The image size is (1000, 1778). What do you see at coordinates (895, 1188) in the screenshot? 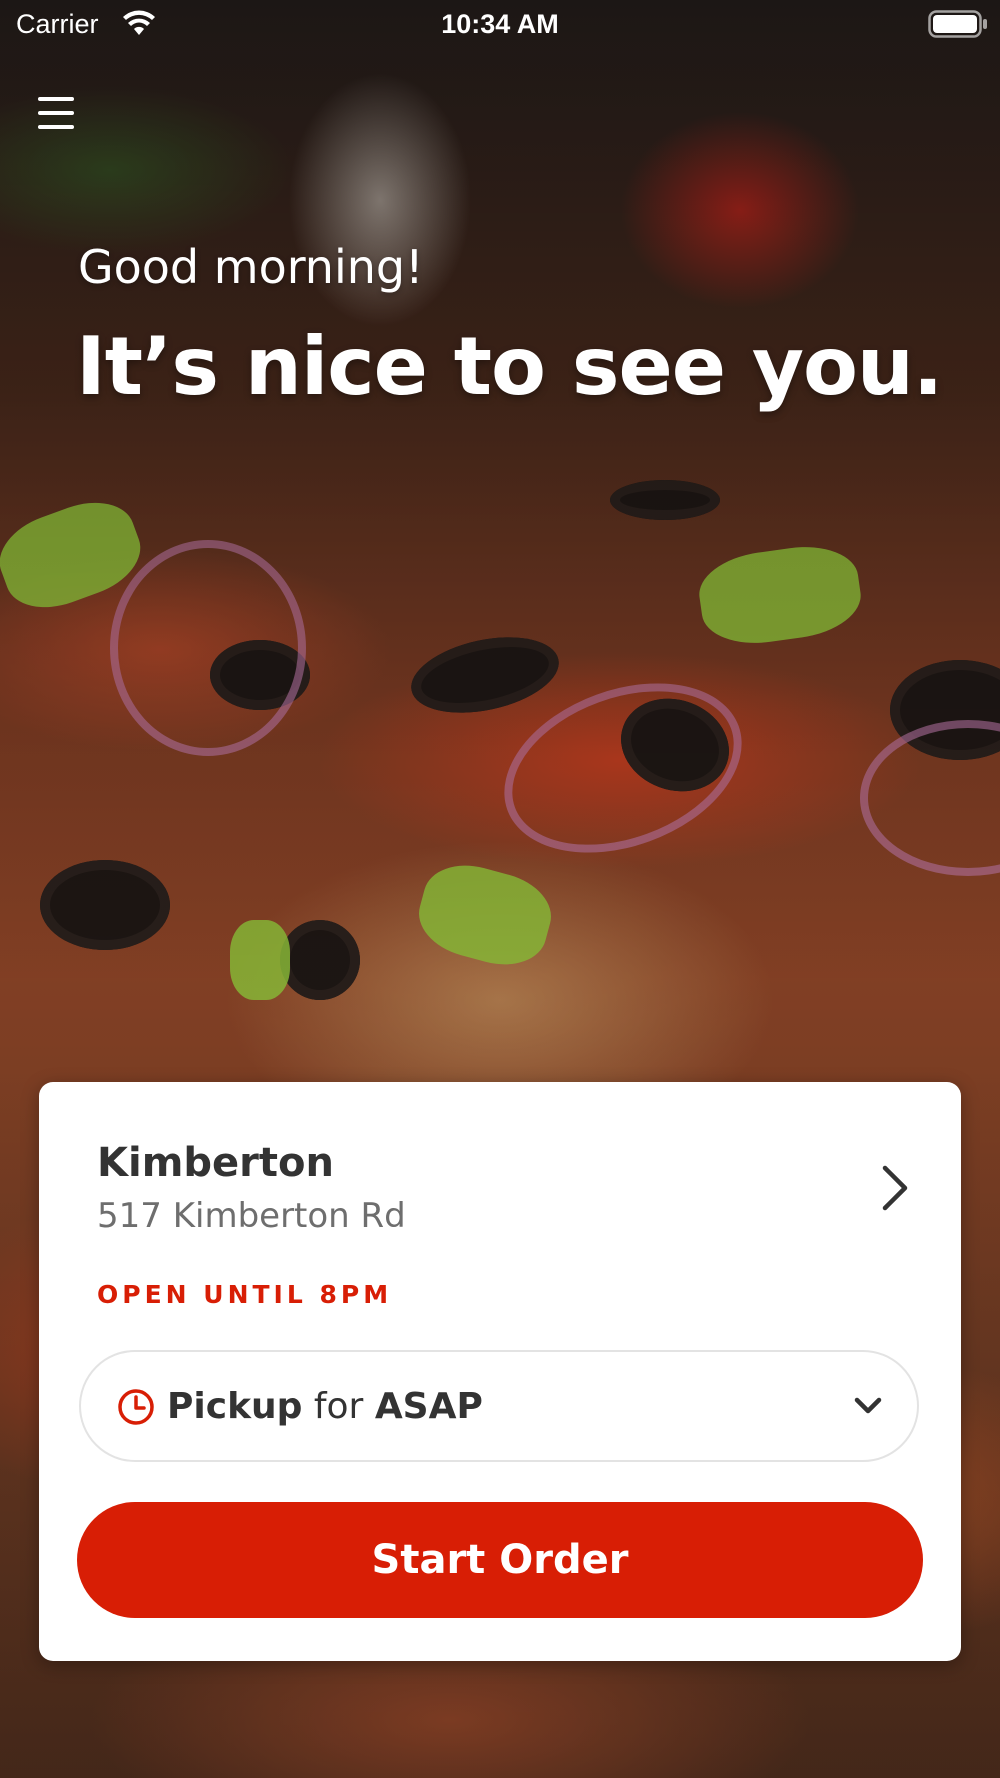
I see `chevron-right-icon` at bounding box center [895, 1188].